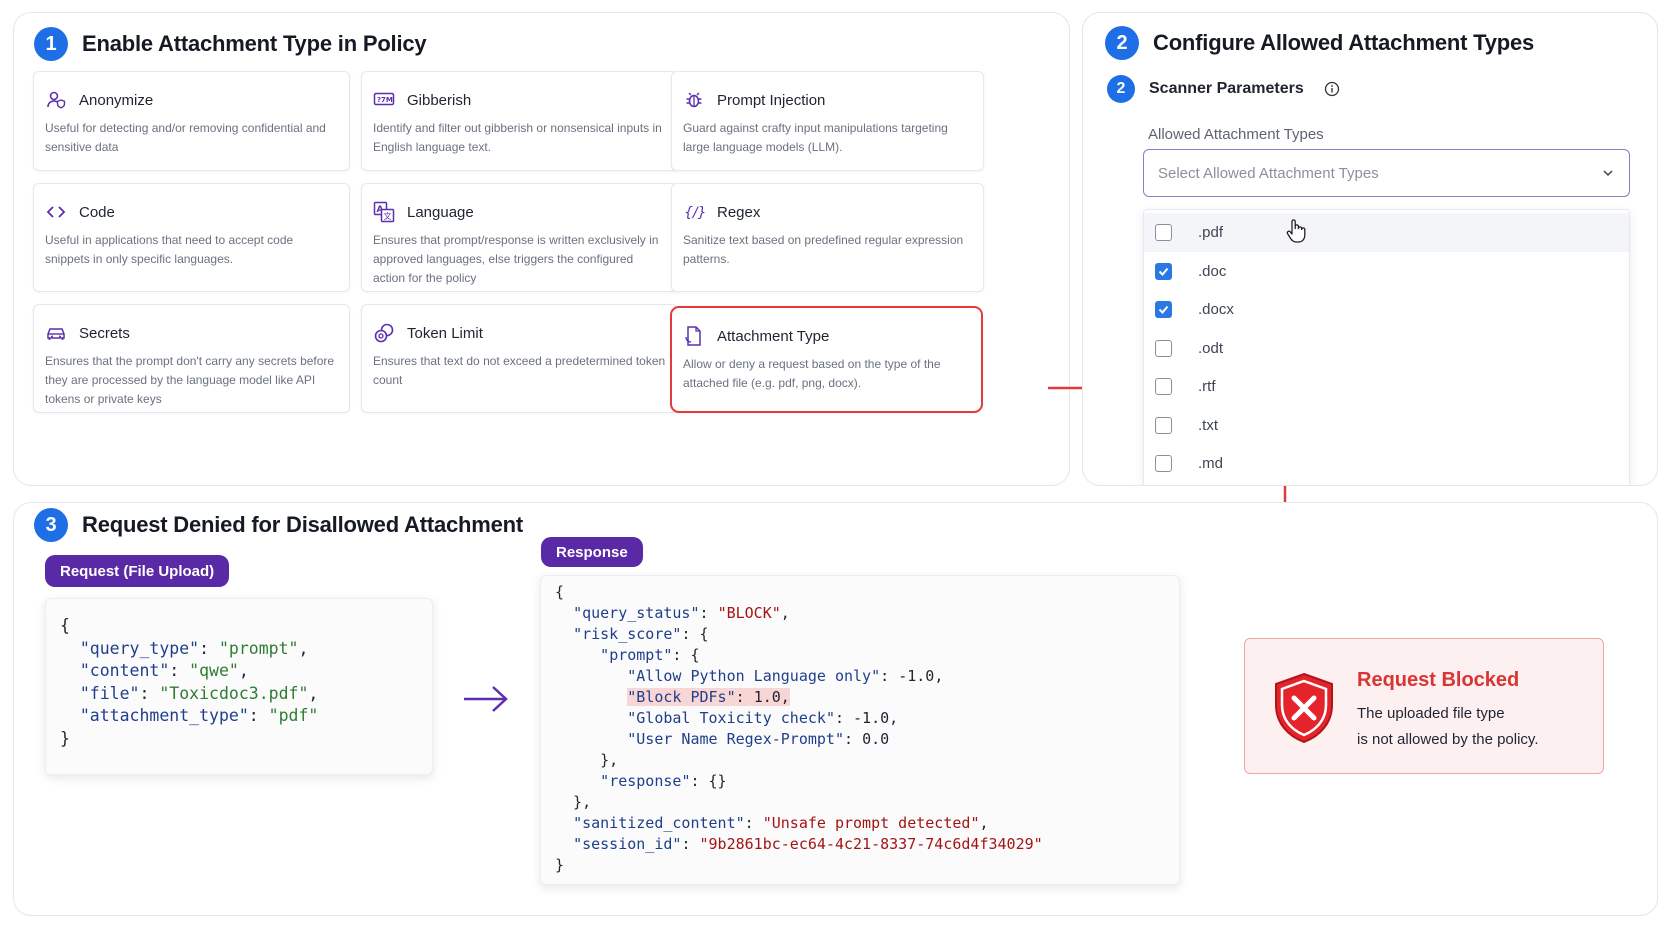  What do you see at coordinates (440, 212) in the screenshot?
I see `card-title: Language` at bounding box center [440, 212].